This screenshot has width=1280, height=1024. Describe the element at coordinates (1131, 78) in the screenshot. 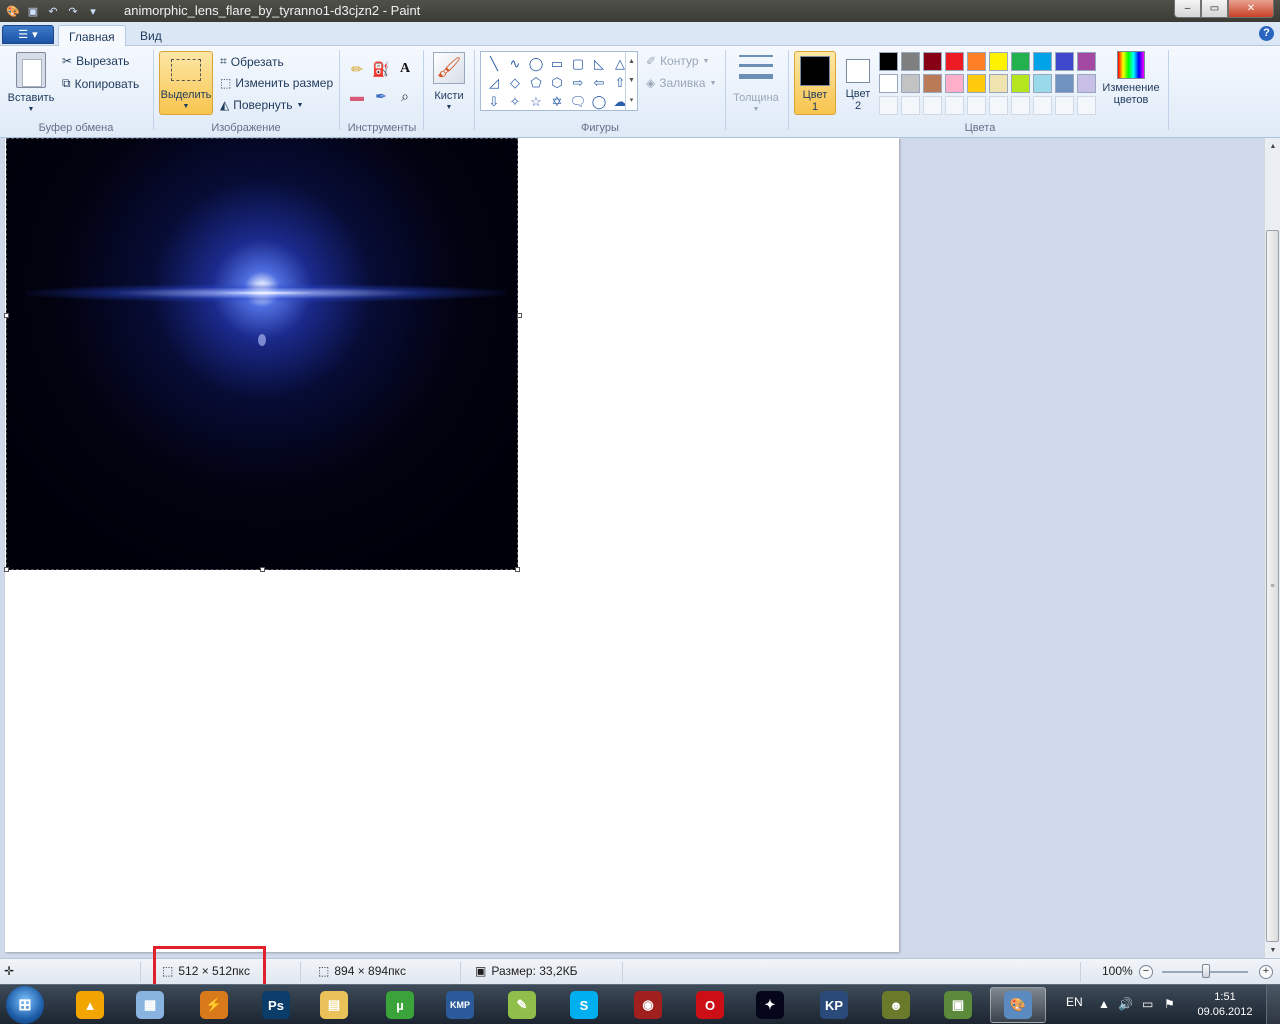

I see `edit-colors-button: Изменение цветов` at that location.